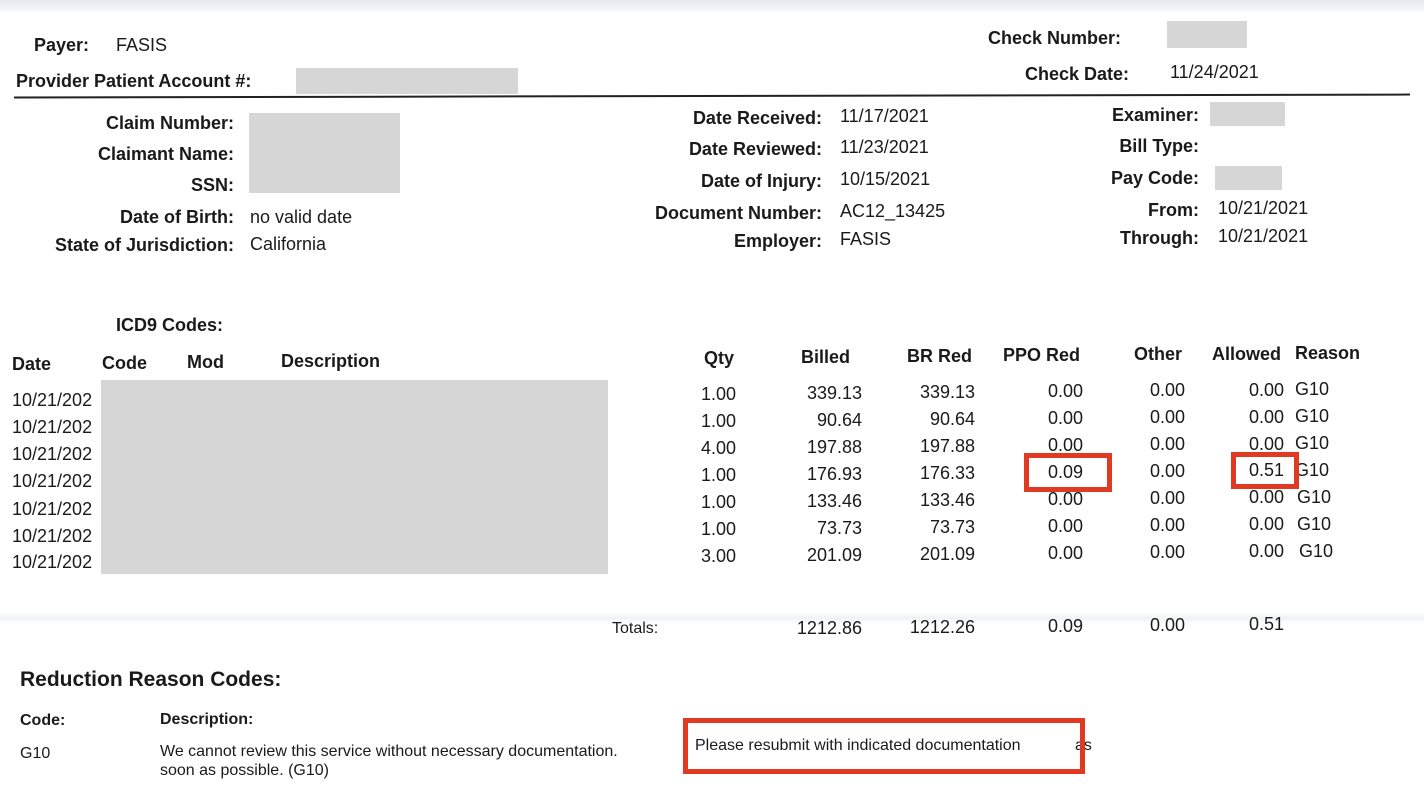 The height and width of the screenshot is (794, 1424). I want to click on row-br-red: 90.64, so click(952, 419).